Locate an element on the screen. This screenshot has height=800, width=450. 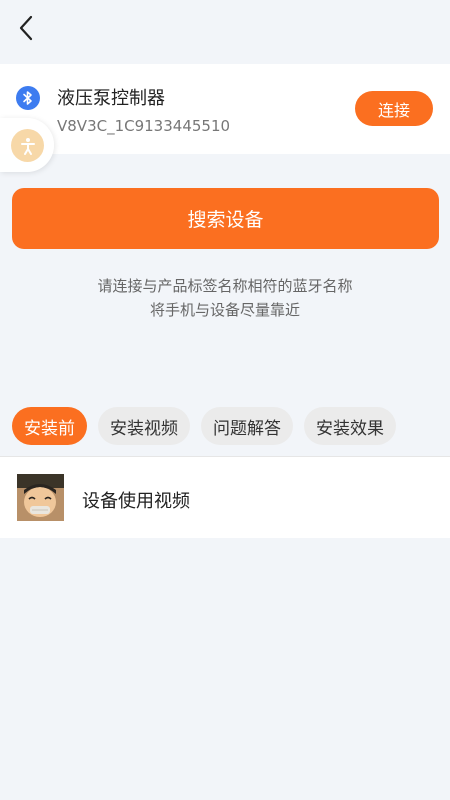
video-thumbnail is located at coordinates (40, 497).